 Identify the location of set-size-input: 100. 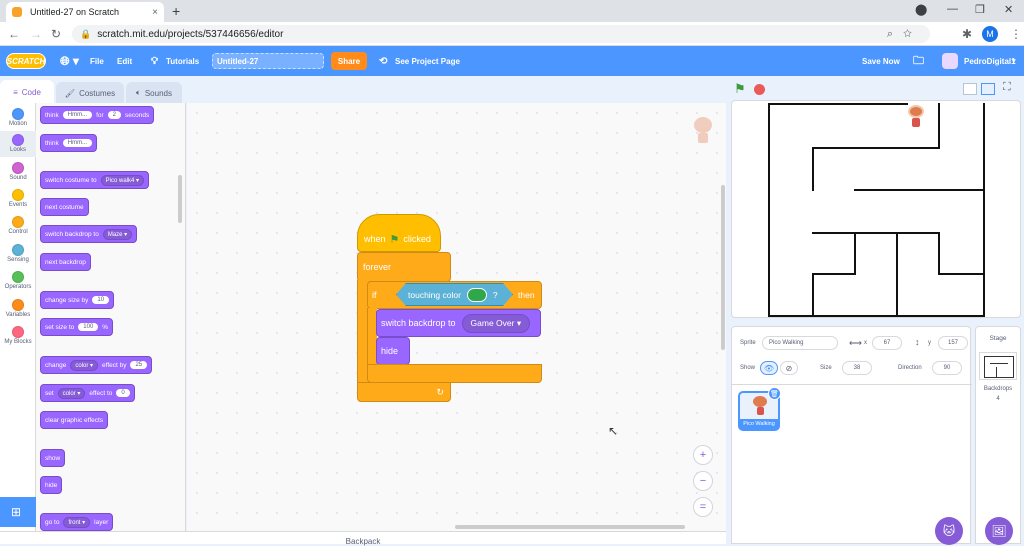
(88, 327).